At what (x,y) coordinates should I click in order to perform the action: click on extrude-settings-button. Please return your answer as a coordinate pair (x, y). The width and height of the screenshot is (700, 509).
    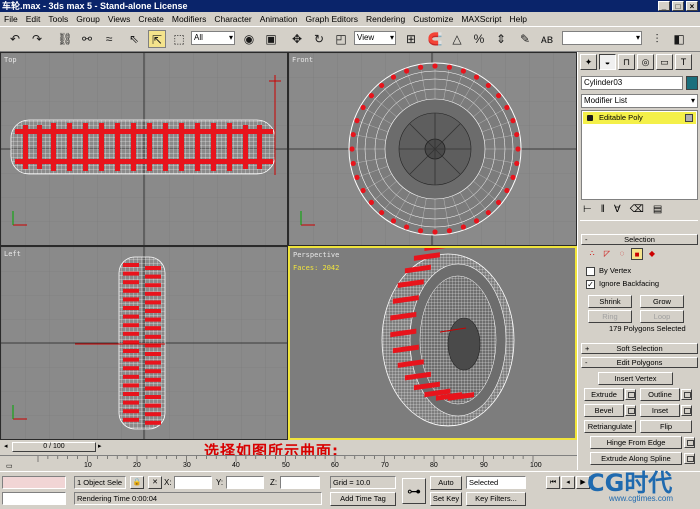
    Looking at the image, I should click on (630, 394).